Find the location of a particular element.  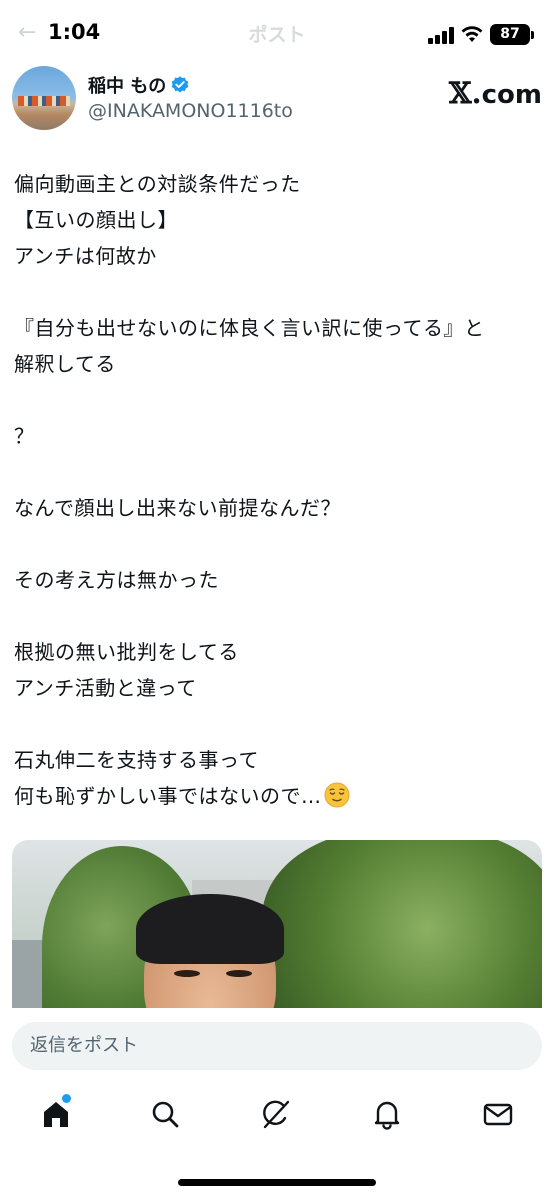

avatar is located at coordinates (44, 98).